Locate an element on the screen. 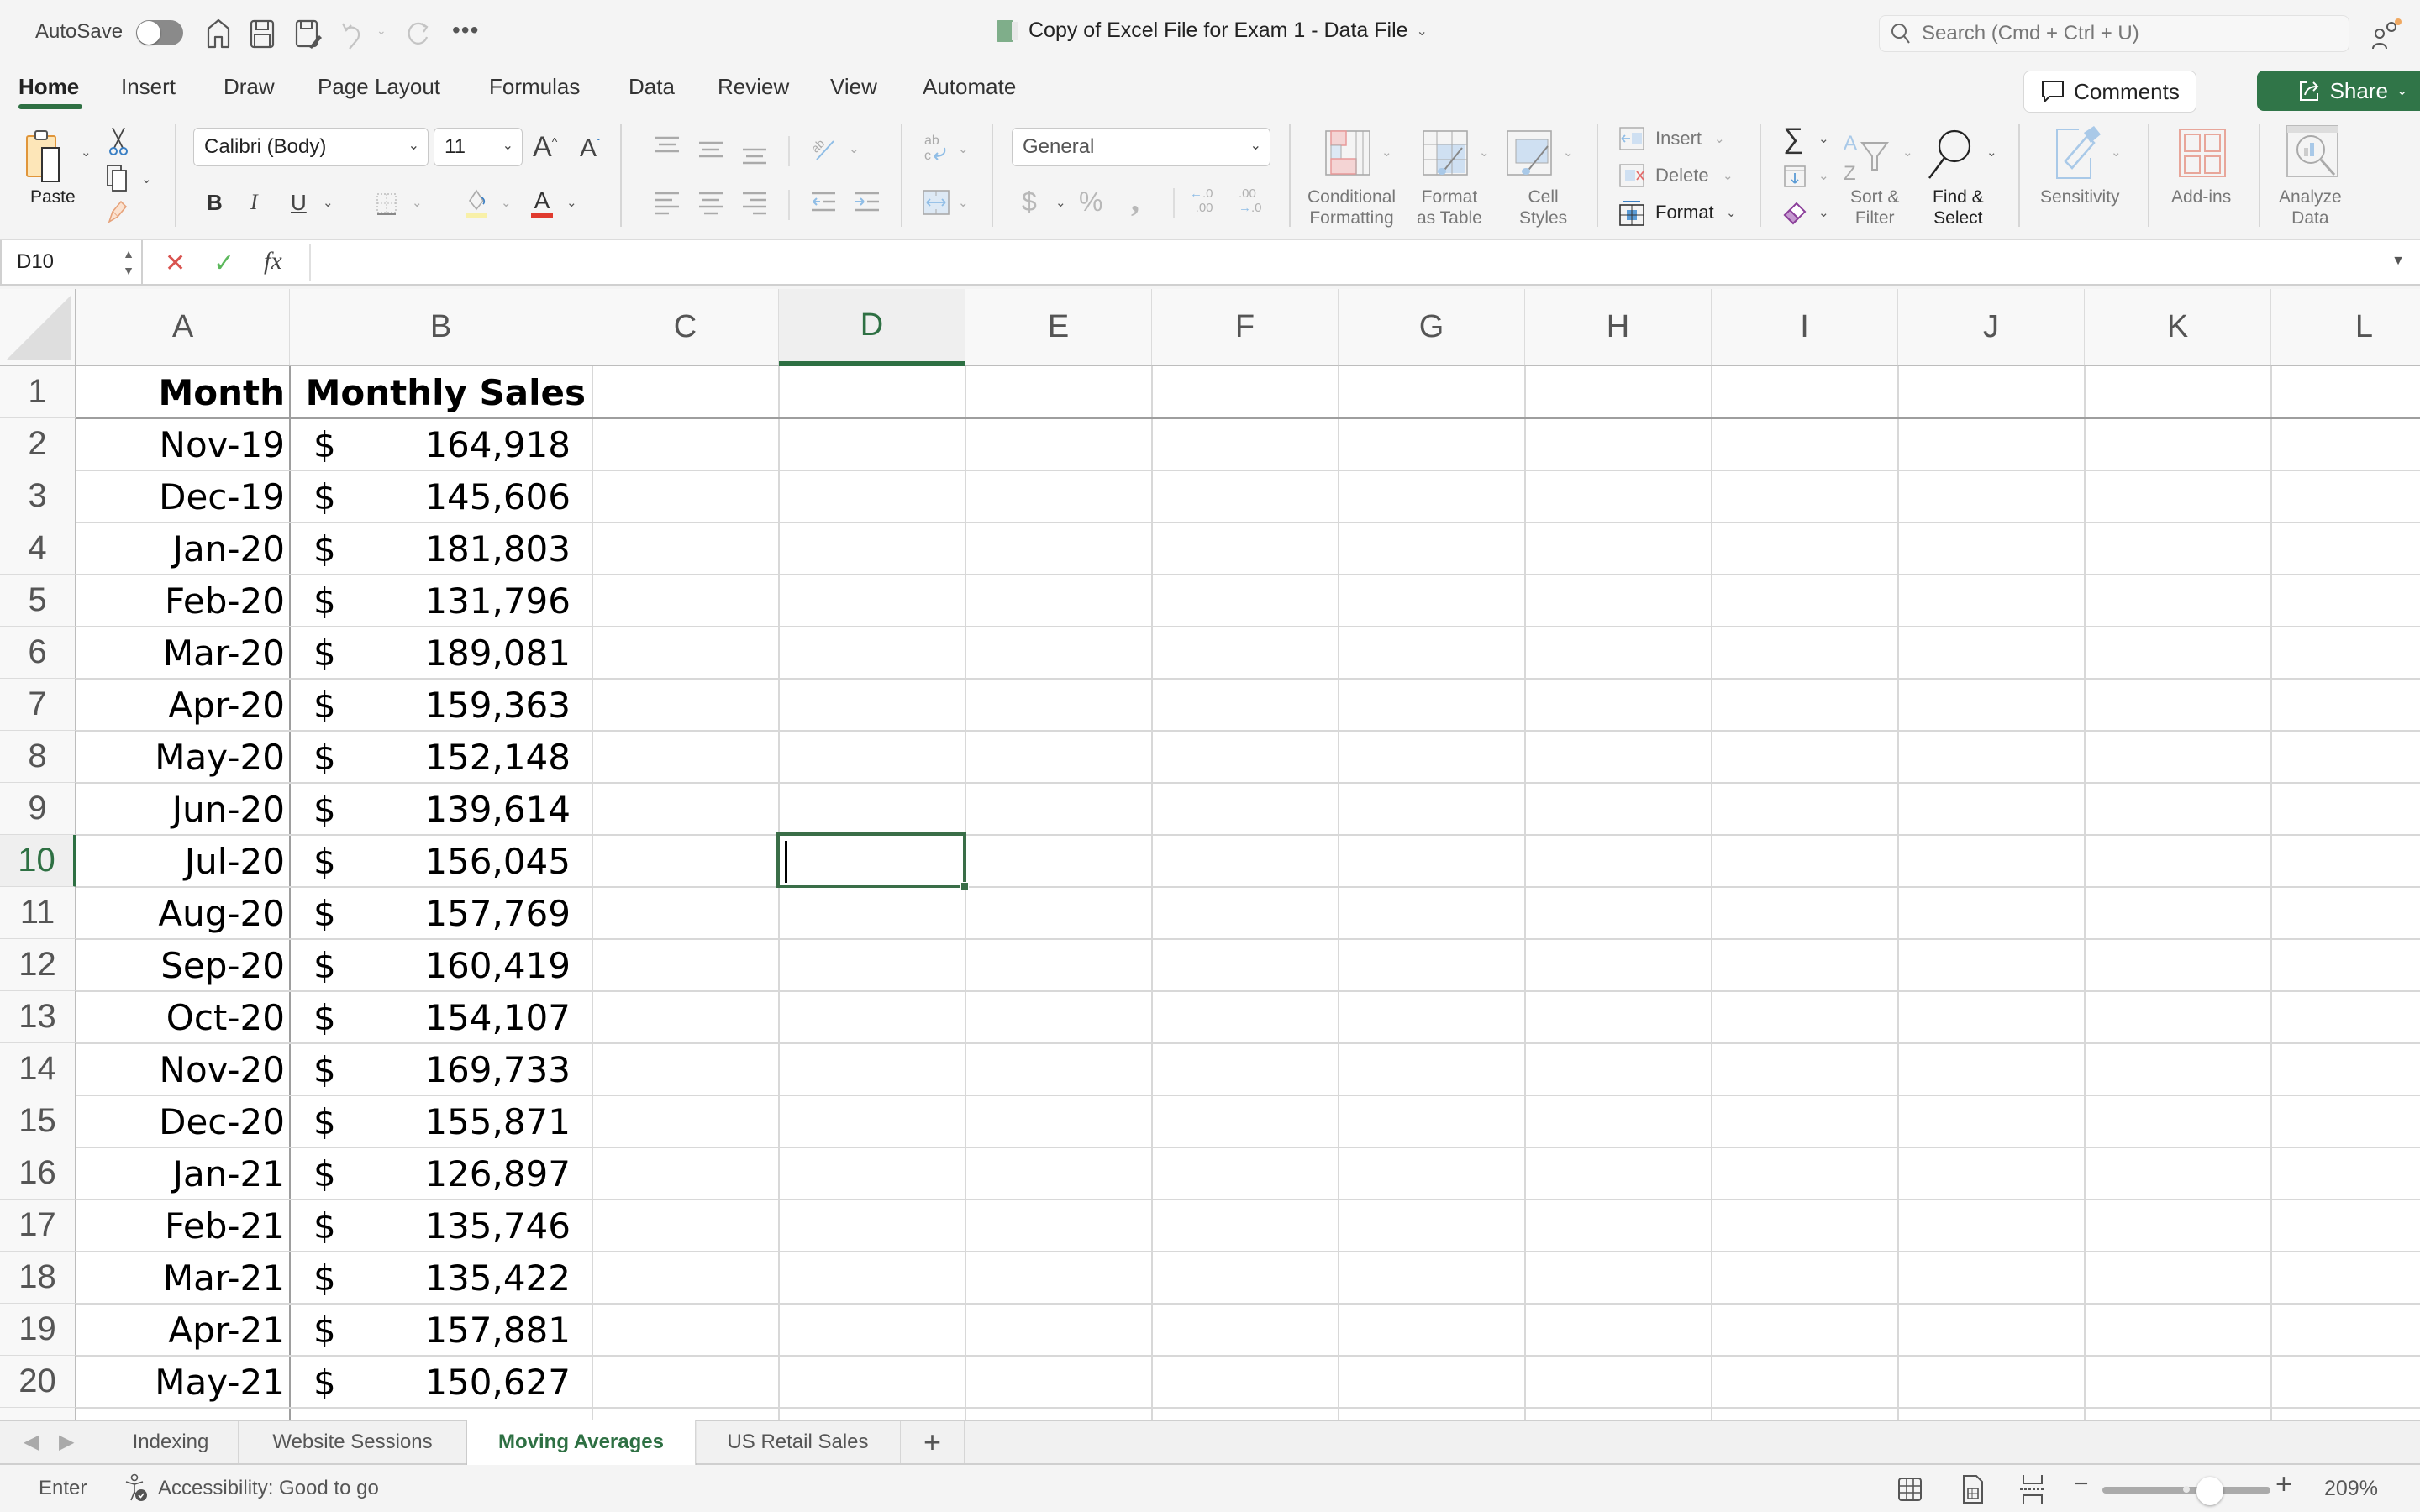  clear-dropdown-icon: ⌄ is located at coordinates (1823, 212).